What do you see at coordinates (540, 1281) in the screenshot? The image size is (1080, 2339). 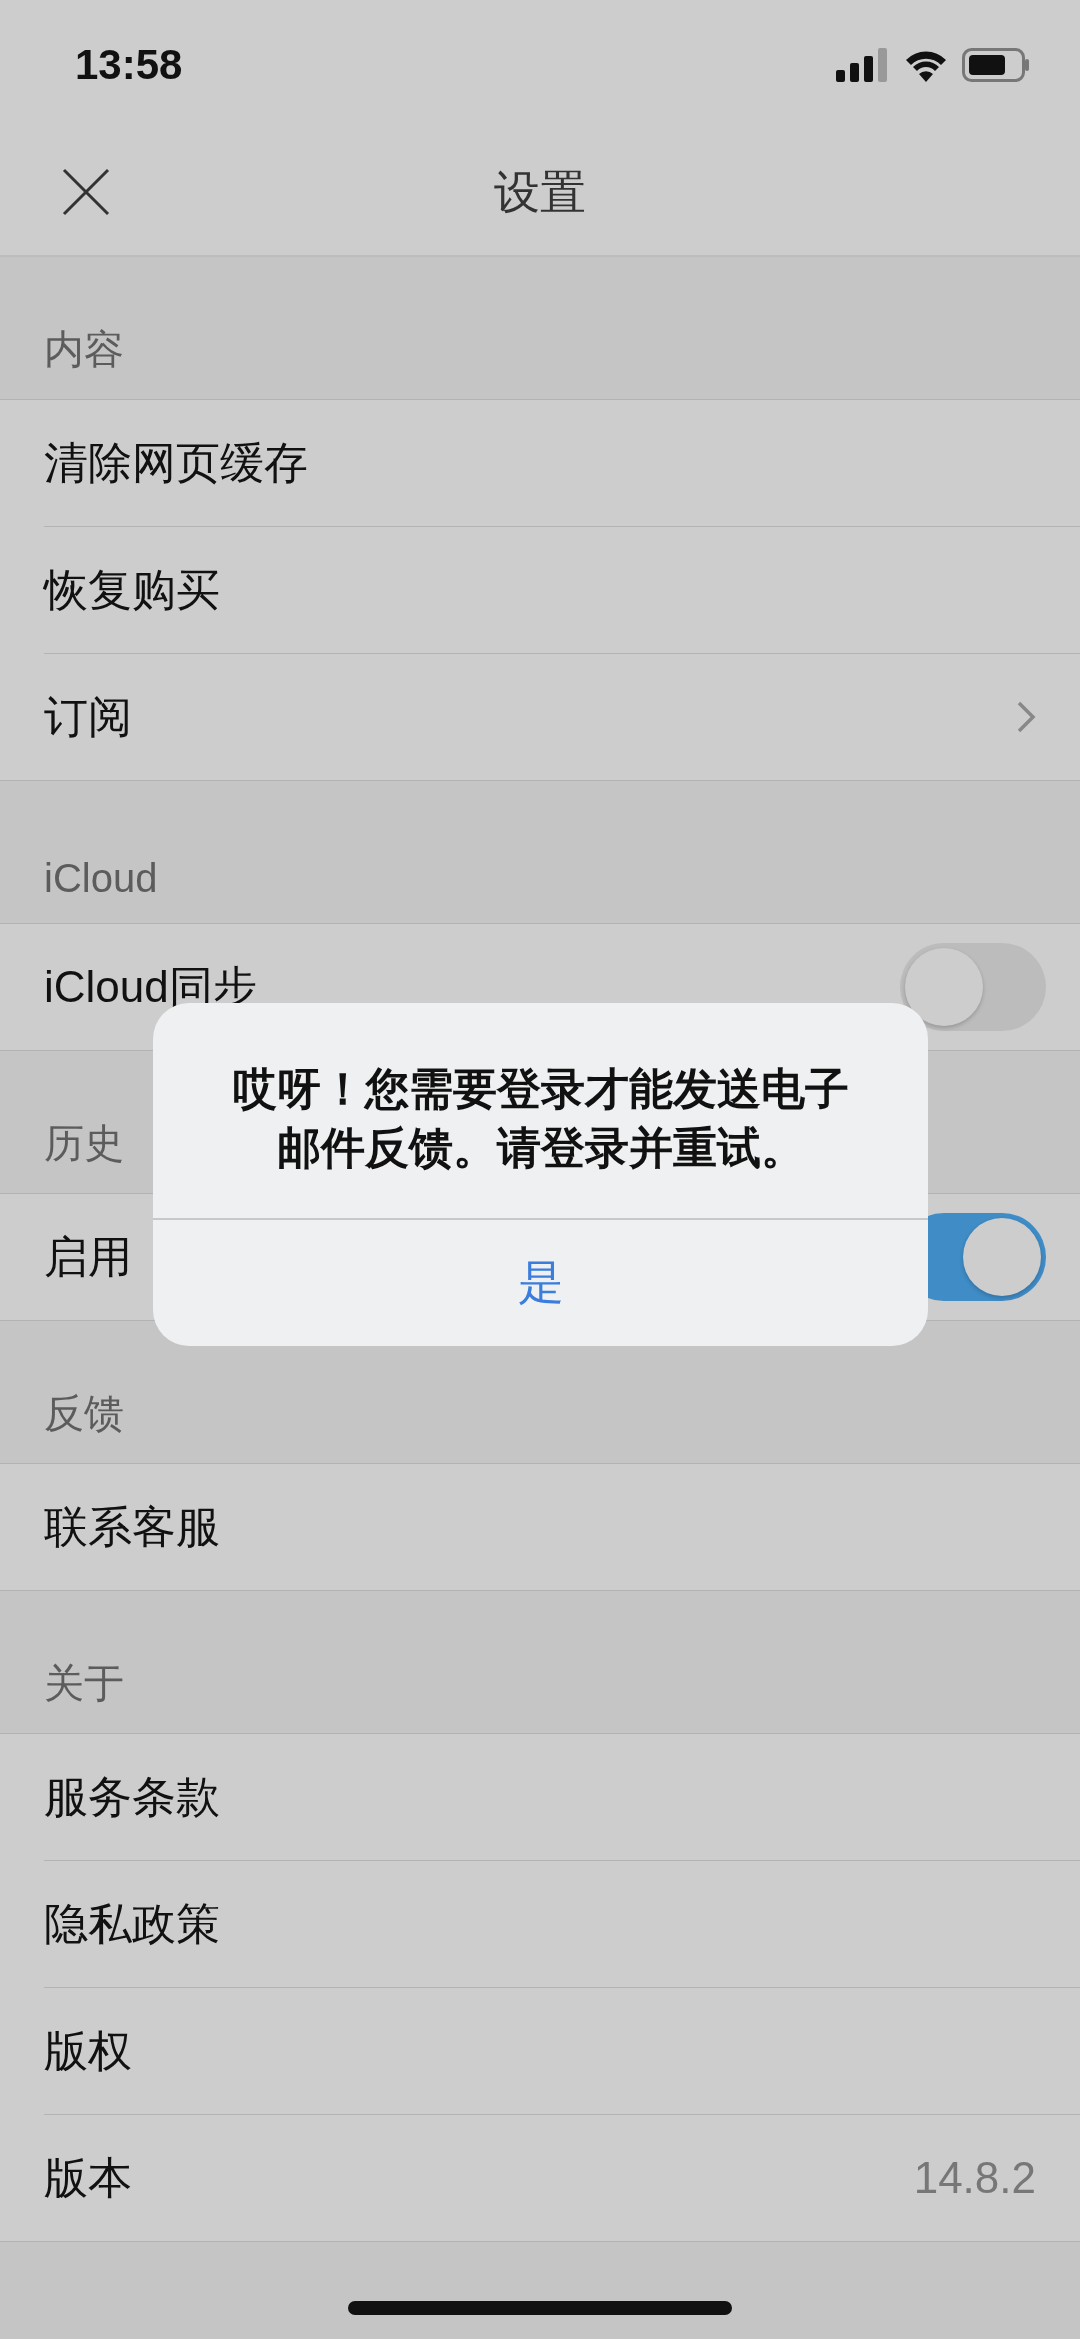 I see `alert-button: 是` at bounding box center [540, 1281].